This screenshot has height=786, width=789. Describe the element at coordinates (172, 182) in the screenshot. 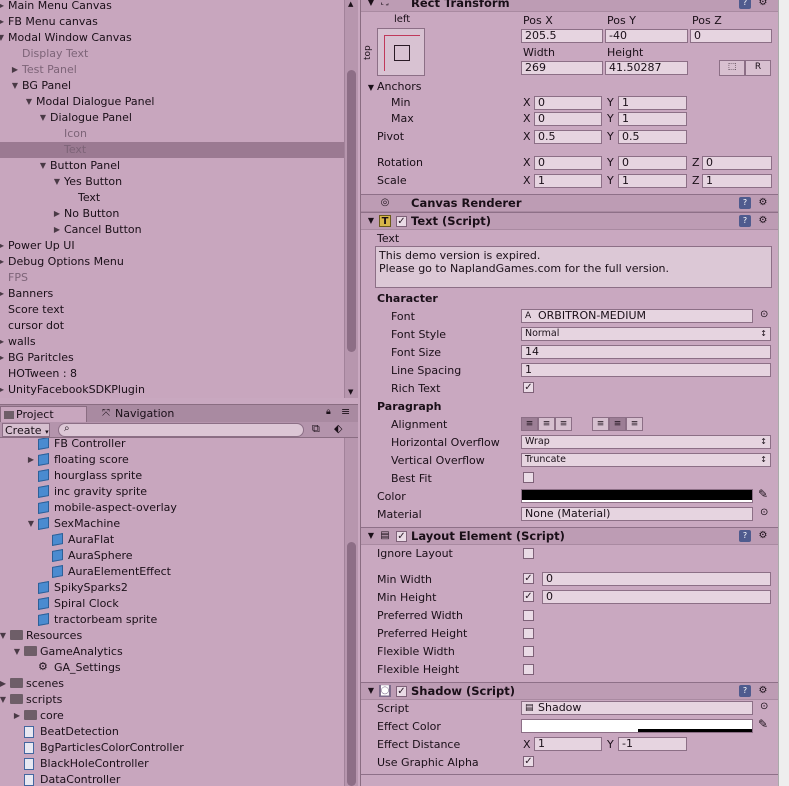

I see `hierarchy-item: ▼ Yes Button` at that location.